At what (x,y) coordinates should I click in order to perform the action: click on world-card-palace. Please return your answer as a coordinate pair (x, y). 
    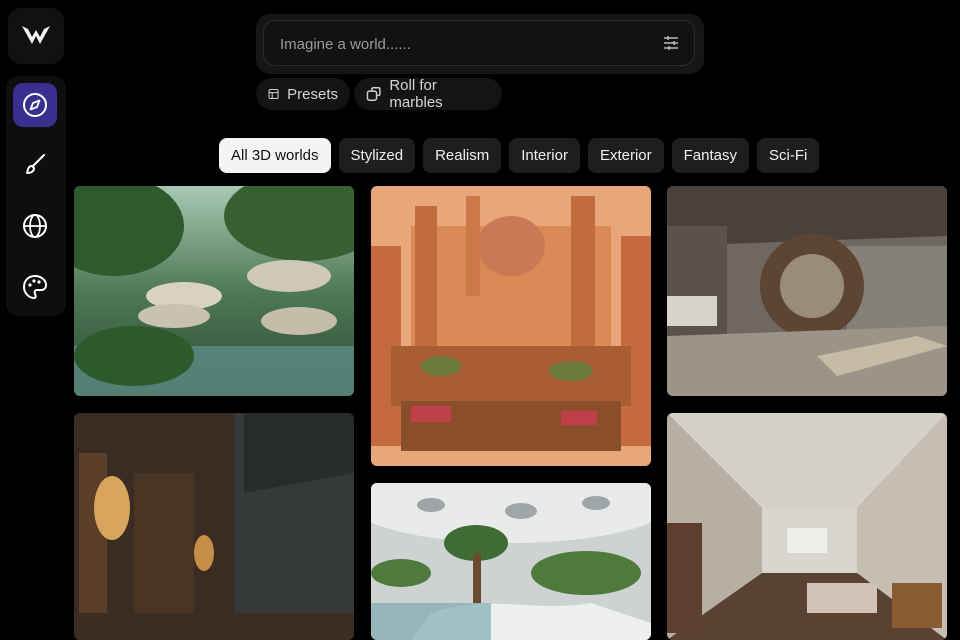
    Looking at the image, I should click on (511, 326).